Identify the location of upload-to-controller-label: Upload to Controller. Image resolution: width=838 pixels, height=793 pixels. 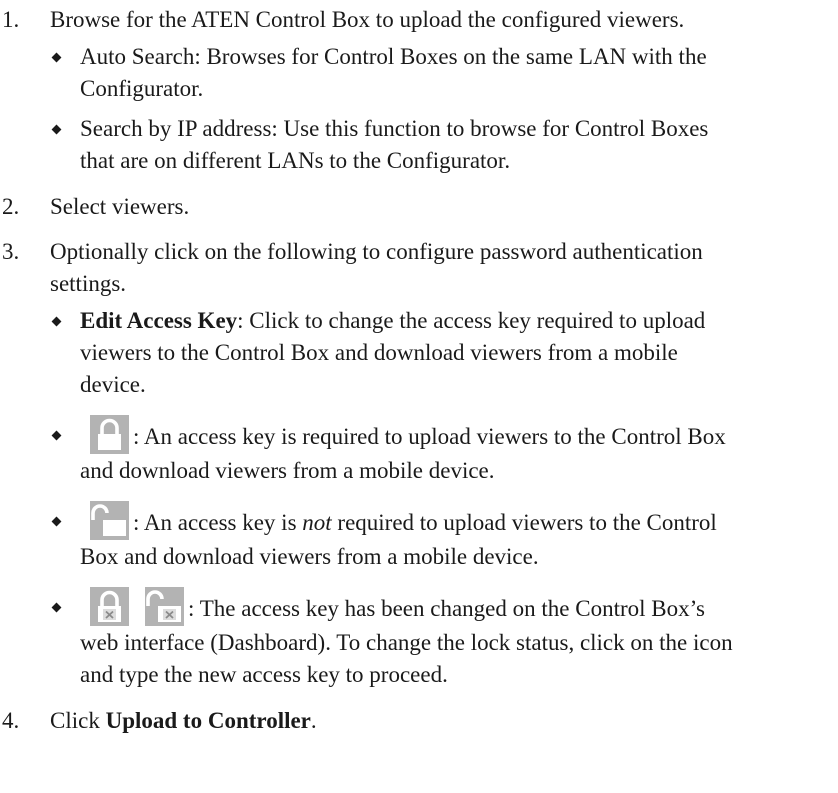
(208, 720).